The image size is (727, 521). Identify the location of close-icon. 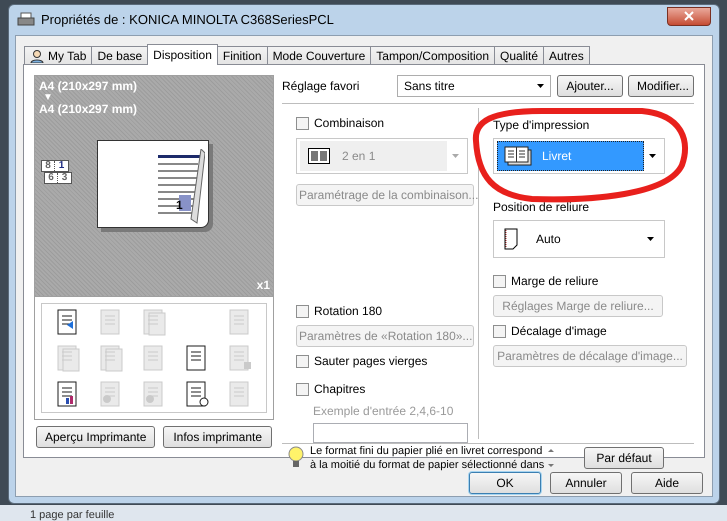
(689, 16).